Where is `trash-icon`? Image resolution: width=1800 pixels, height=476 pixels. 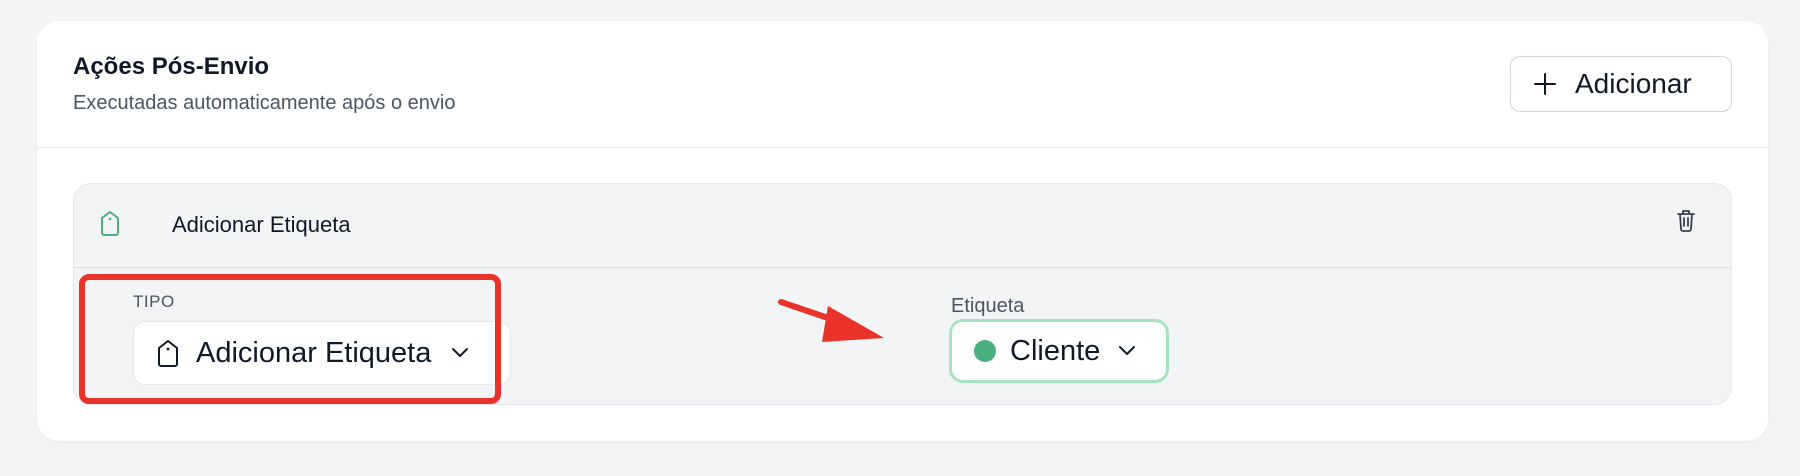 trash-icon is located at coordinates (1686, 222).